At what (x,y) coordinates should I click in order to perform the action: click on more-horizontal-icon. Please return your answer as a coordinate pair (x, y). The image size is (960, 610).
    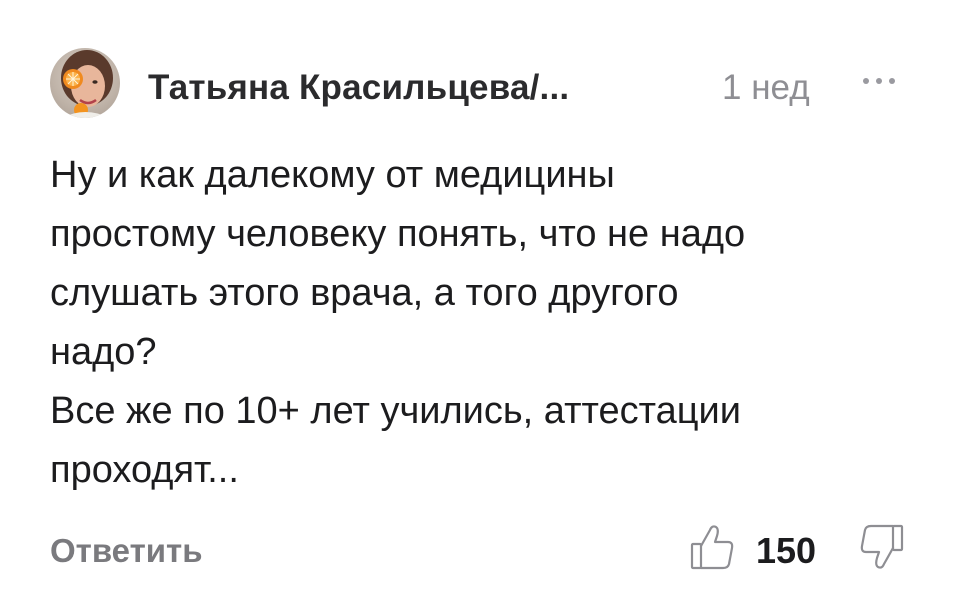
    Looking at the image, I should click on (881, 81).